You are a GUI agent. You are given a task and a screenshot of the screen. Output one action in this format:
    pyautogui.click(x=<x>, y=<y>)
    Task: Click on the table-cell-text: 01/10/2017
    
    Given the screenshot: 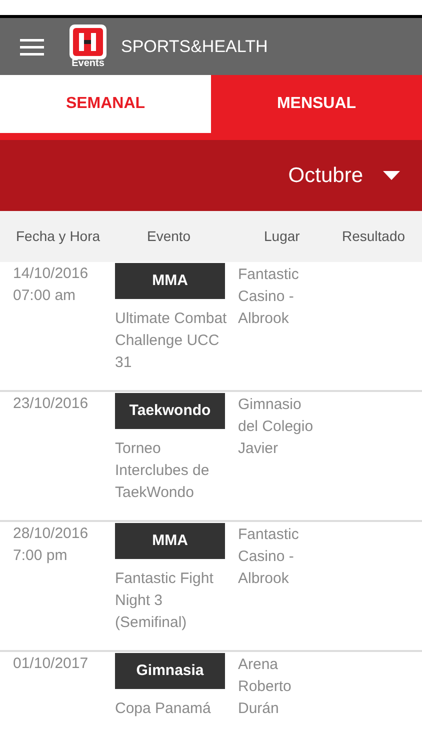 What is the action you would take?
    pyautogui.click(x=51, y=664)
    